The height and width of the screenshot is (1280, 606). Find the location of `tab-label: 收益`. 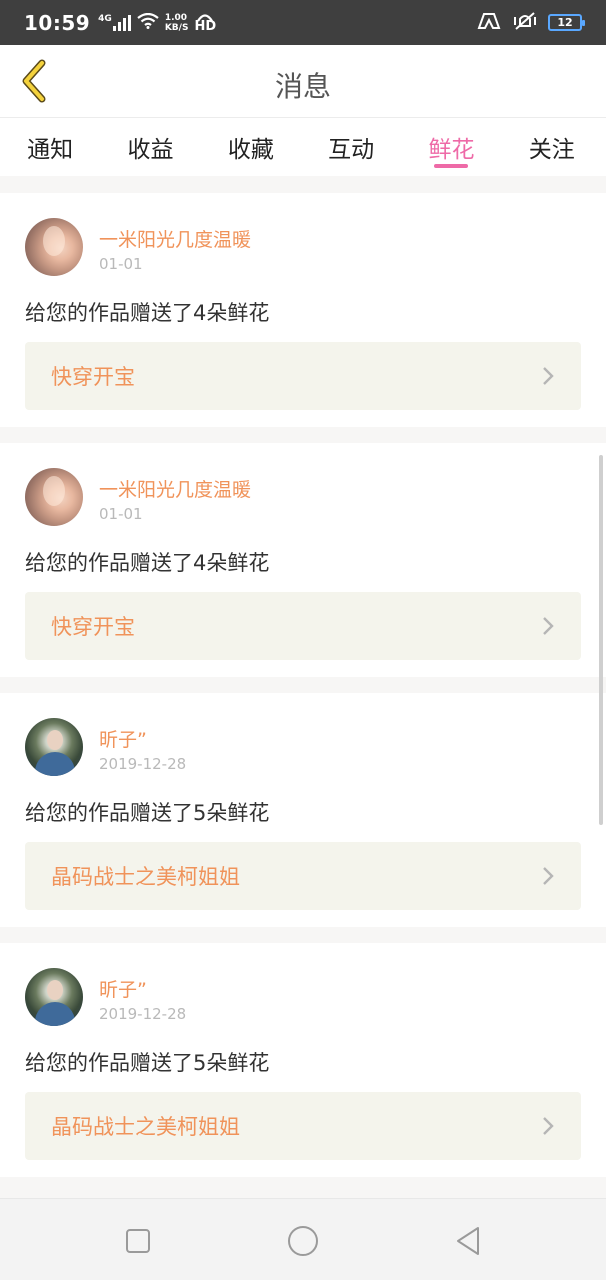

tab-label: 收益 is located at coordinates (150, 150).